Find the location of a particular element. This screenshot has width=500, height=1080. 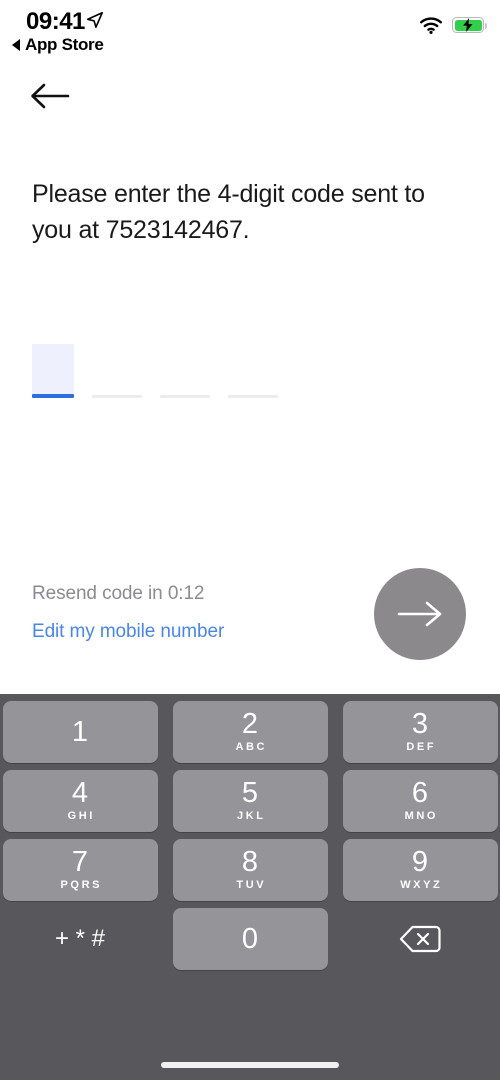

arrow-right-icon is located at coordinates (419, 614).